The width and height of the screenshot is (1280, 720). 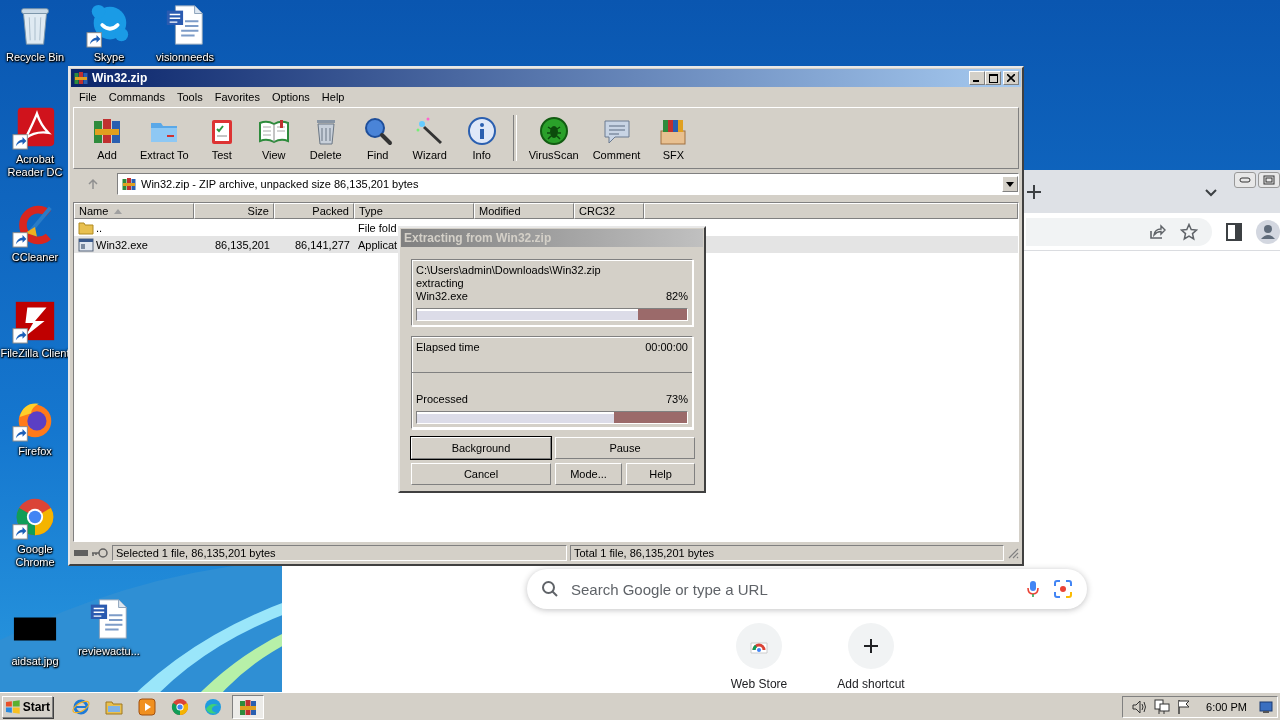 What do you see at coordinates (1063, 589) in the screenshot?
I see `camera-icon` at bounding box center [1063, 589].